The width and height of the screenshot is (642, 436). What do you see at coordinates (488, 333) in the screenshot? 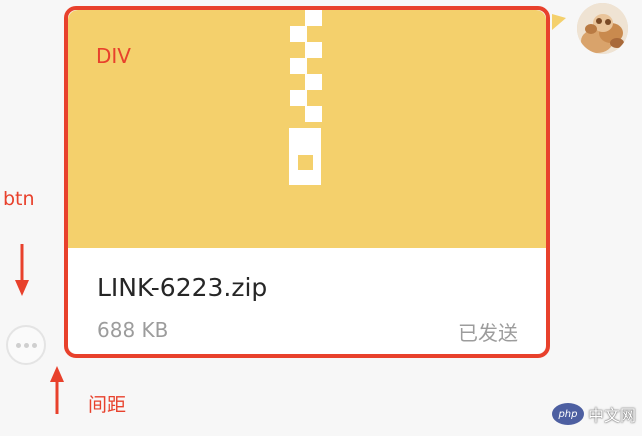
I see `sent-status: 已发送` at bounding box center [488, 333].